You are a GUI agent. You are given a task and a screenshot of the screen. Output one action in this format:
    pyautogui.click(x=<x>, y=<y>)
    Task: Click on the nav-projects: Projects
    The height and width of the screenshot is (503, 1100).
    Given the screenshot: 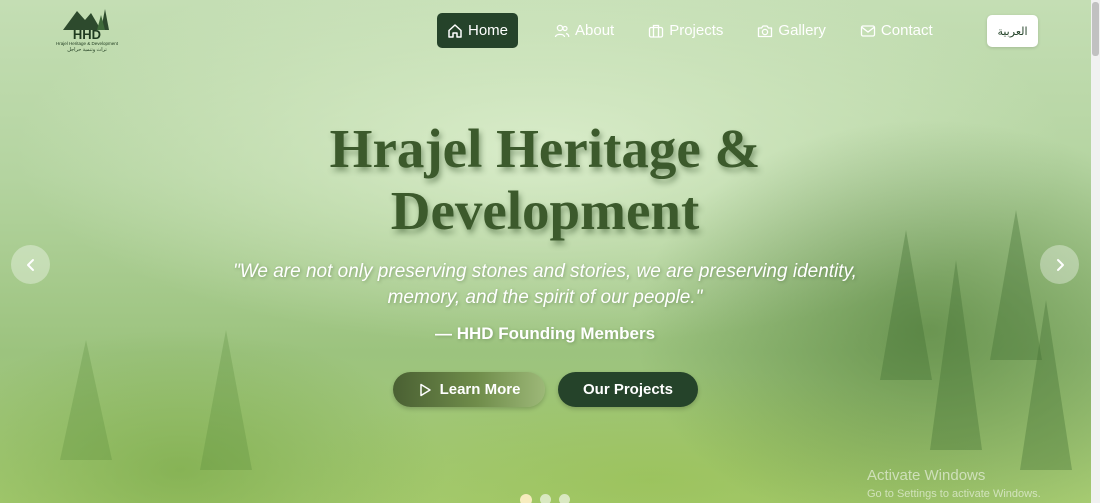 What is the action you would take?
    pyautogui.click(x=685, y=30)
    